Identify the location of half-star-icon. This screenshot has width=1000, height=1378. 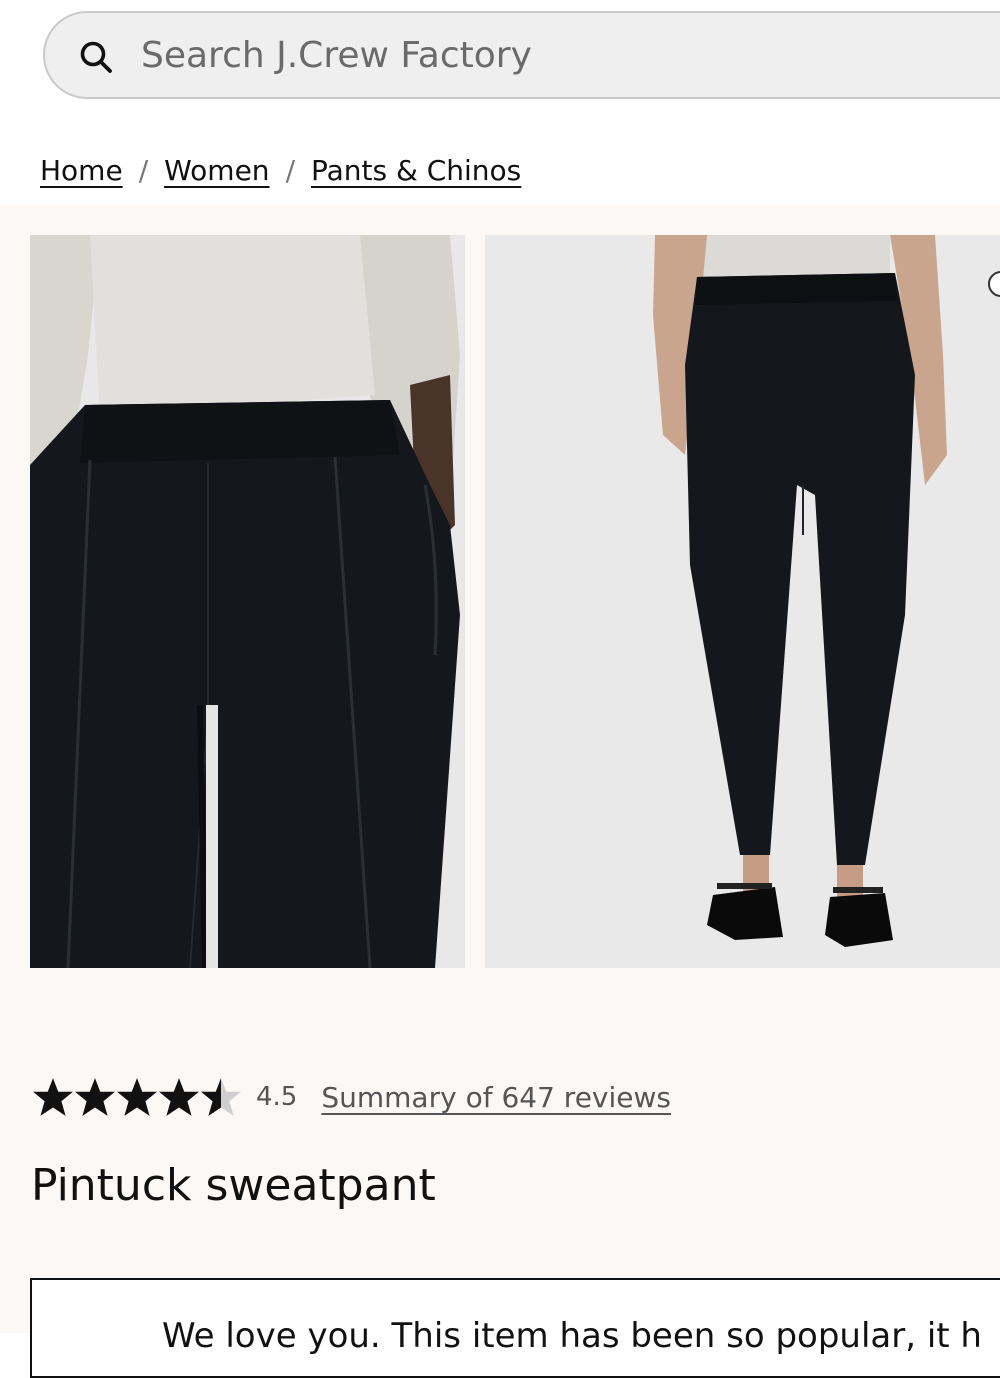
(221, 1097).